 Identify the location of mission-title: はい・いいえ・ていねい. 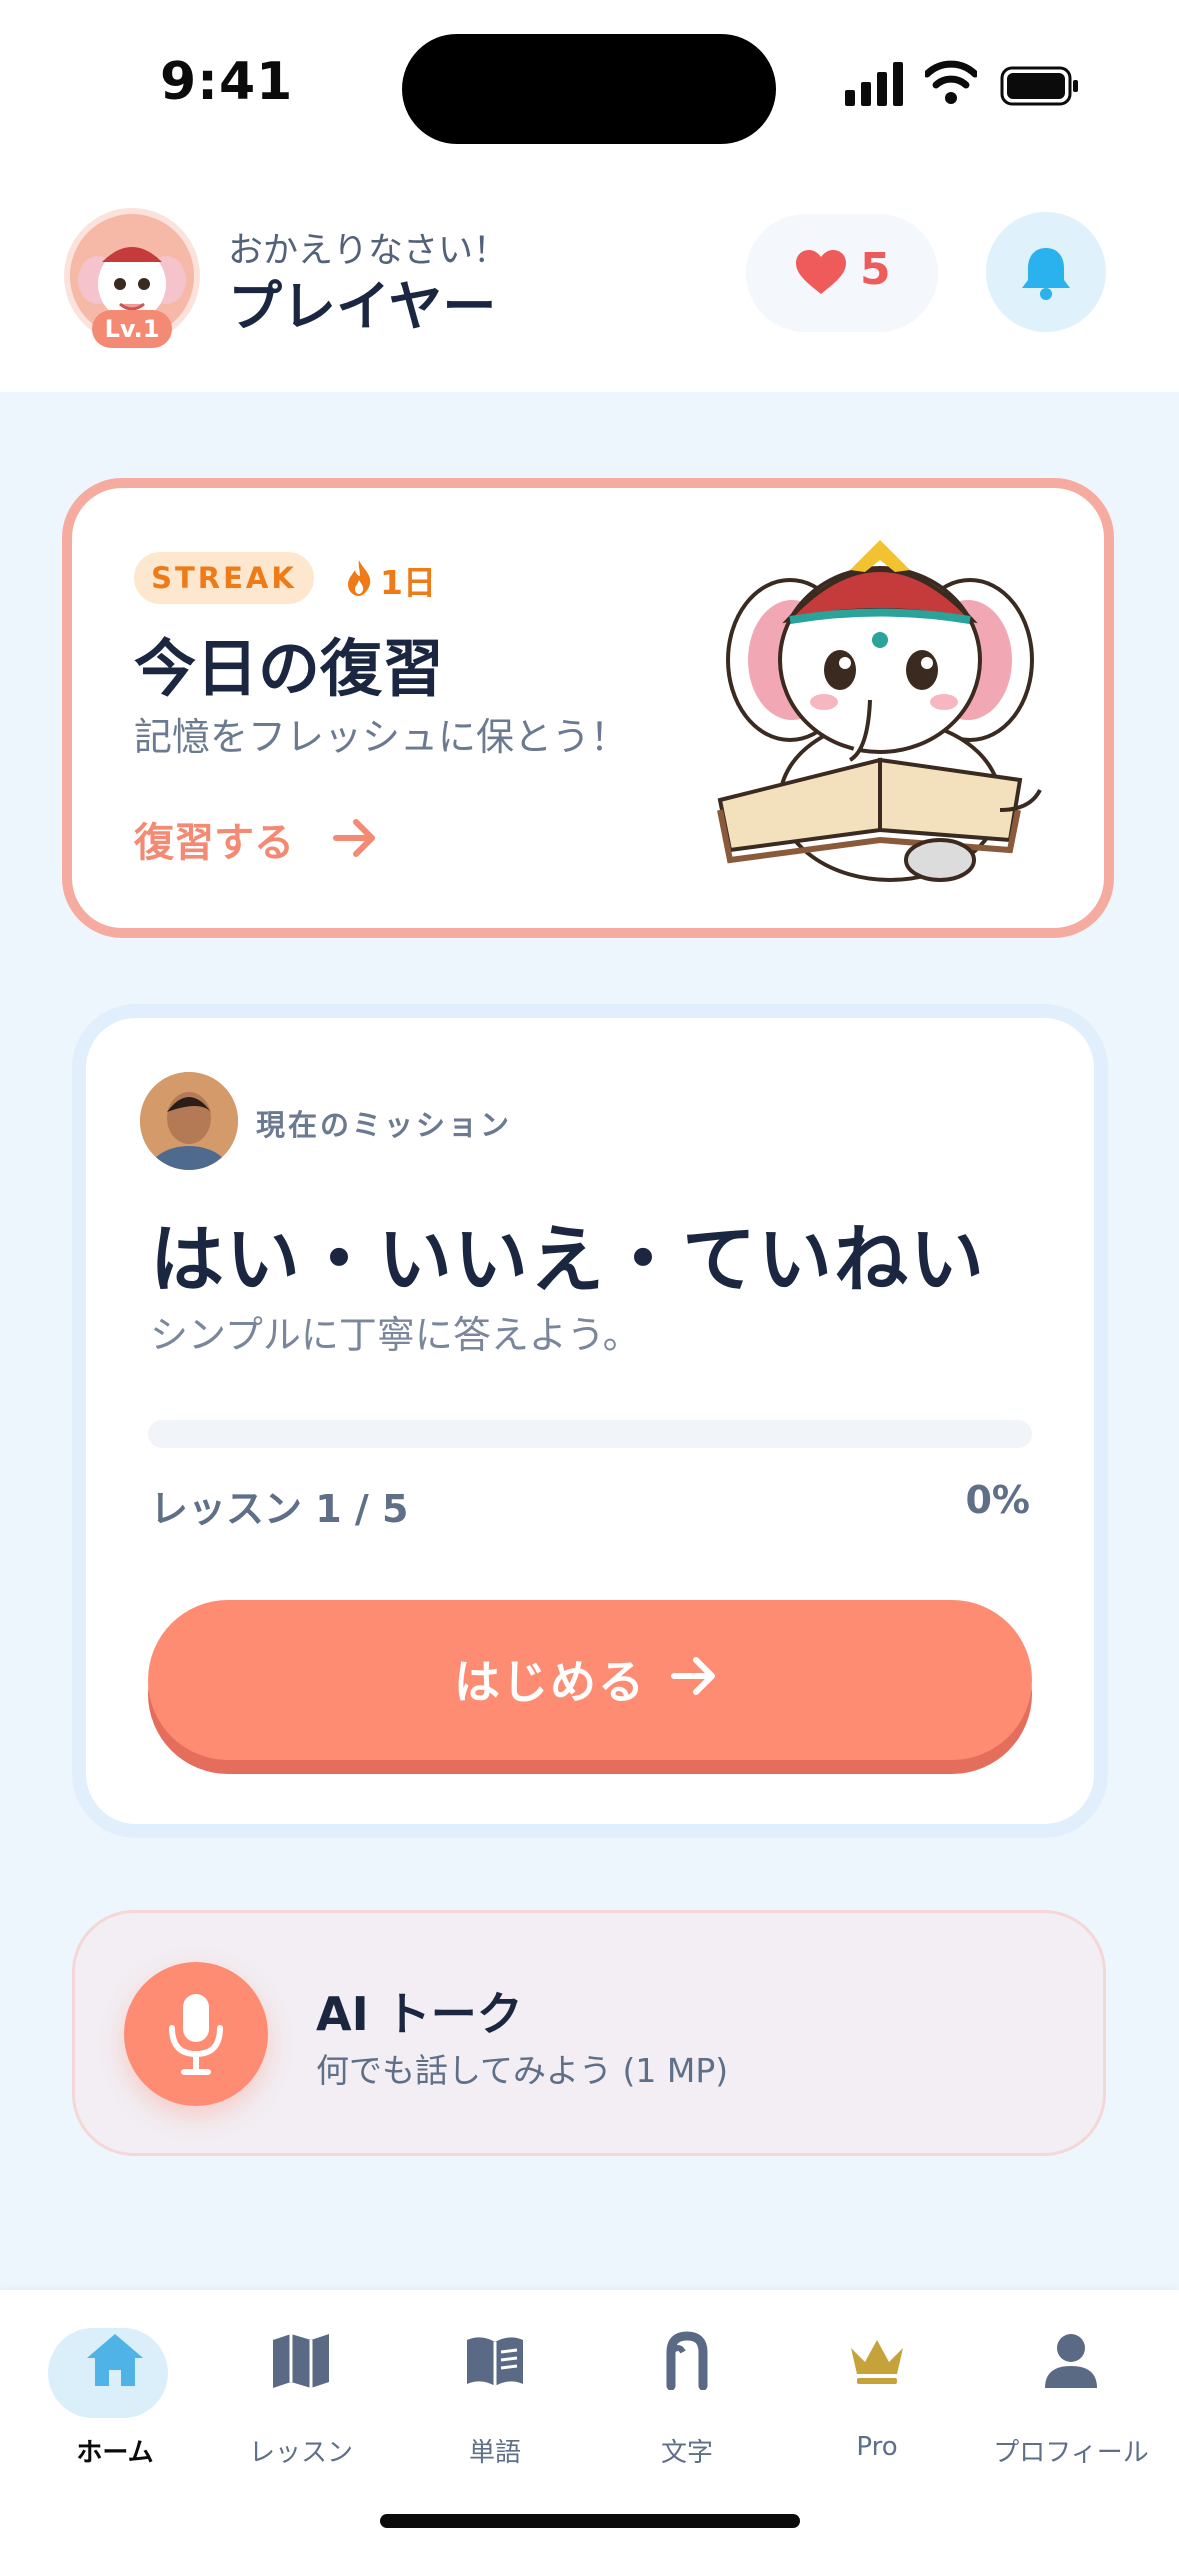
(568, 1260).